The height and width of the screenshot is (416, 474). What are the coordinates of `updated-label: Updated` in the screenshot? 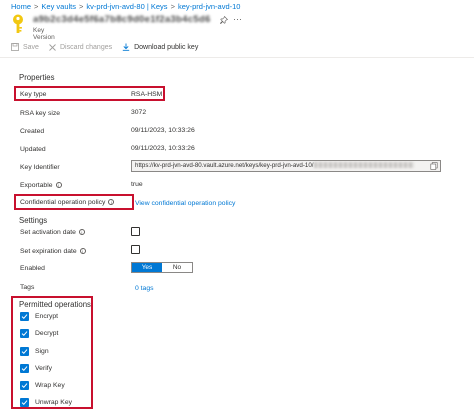 It's located at (33, 149).